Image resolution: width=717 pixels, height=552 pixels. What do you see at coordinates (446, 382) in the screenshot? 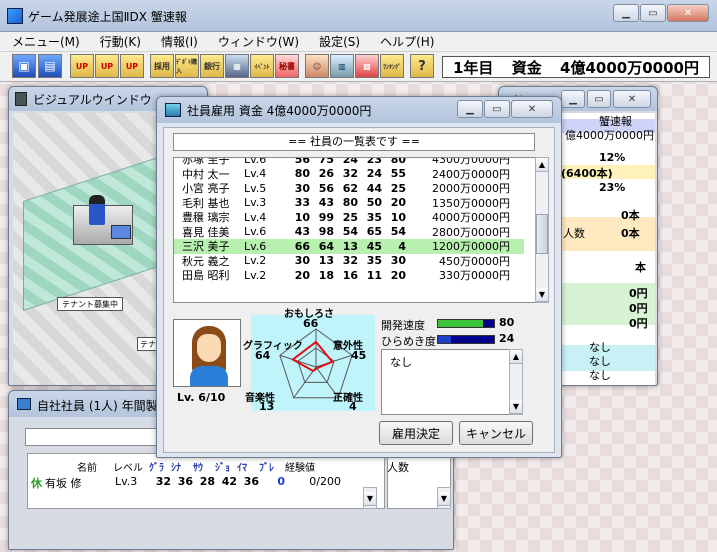
I see `notes-box: なし` at bounding box center [446, 382].